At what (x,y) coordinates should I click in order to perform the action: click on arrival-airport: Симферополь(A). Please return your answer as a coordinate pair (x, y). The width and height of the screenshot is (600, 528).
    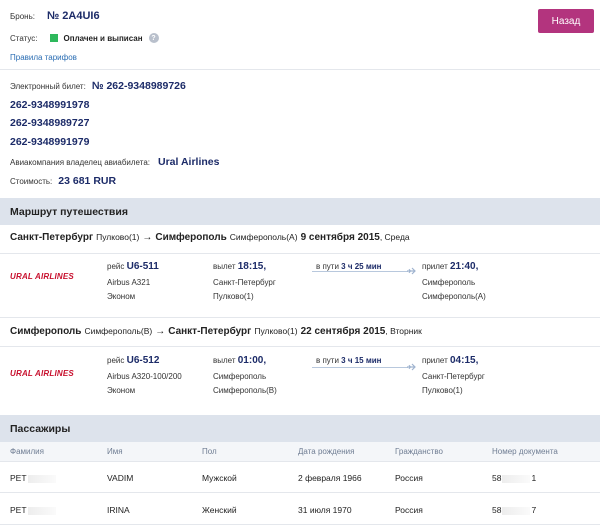
    Looking at the image, I should click on (454, 296).